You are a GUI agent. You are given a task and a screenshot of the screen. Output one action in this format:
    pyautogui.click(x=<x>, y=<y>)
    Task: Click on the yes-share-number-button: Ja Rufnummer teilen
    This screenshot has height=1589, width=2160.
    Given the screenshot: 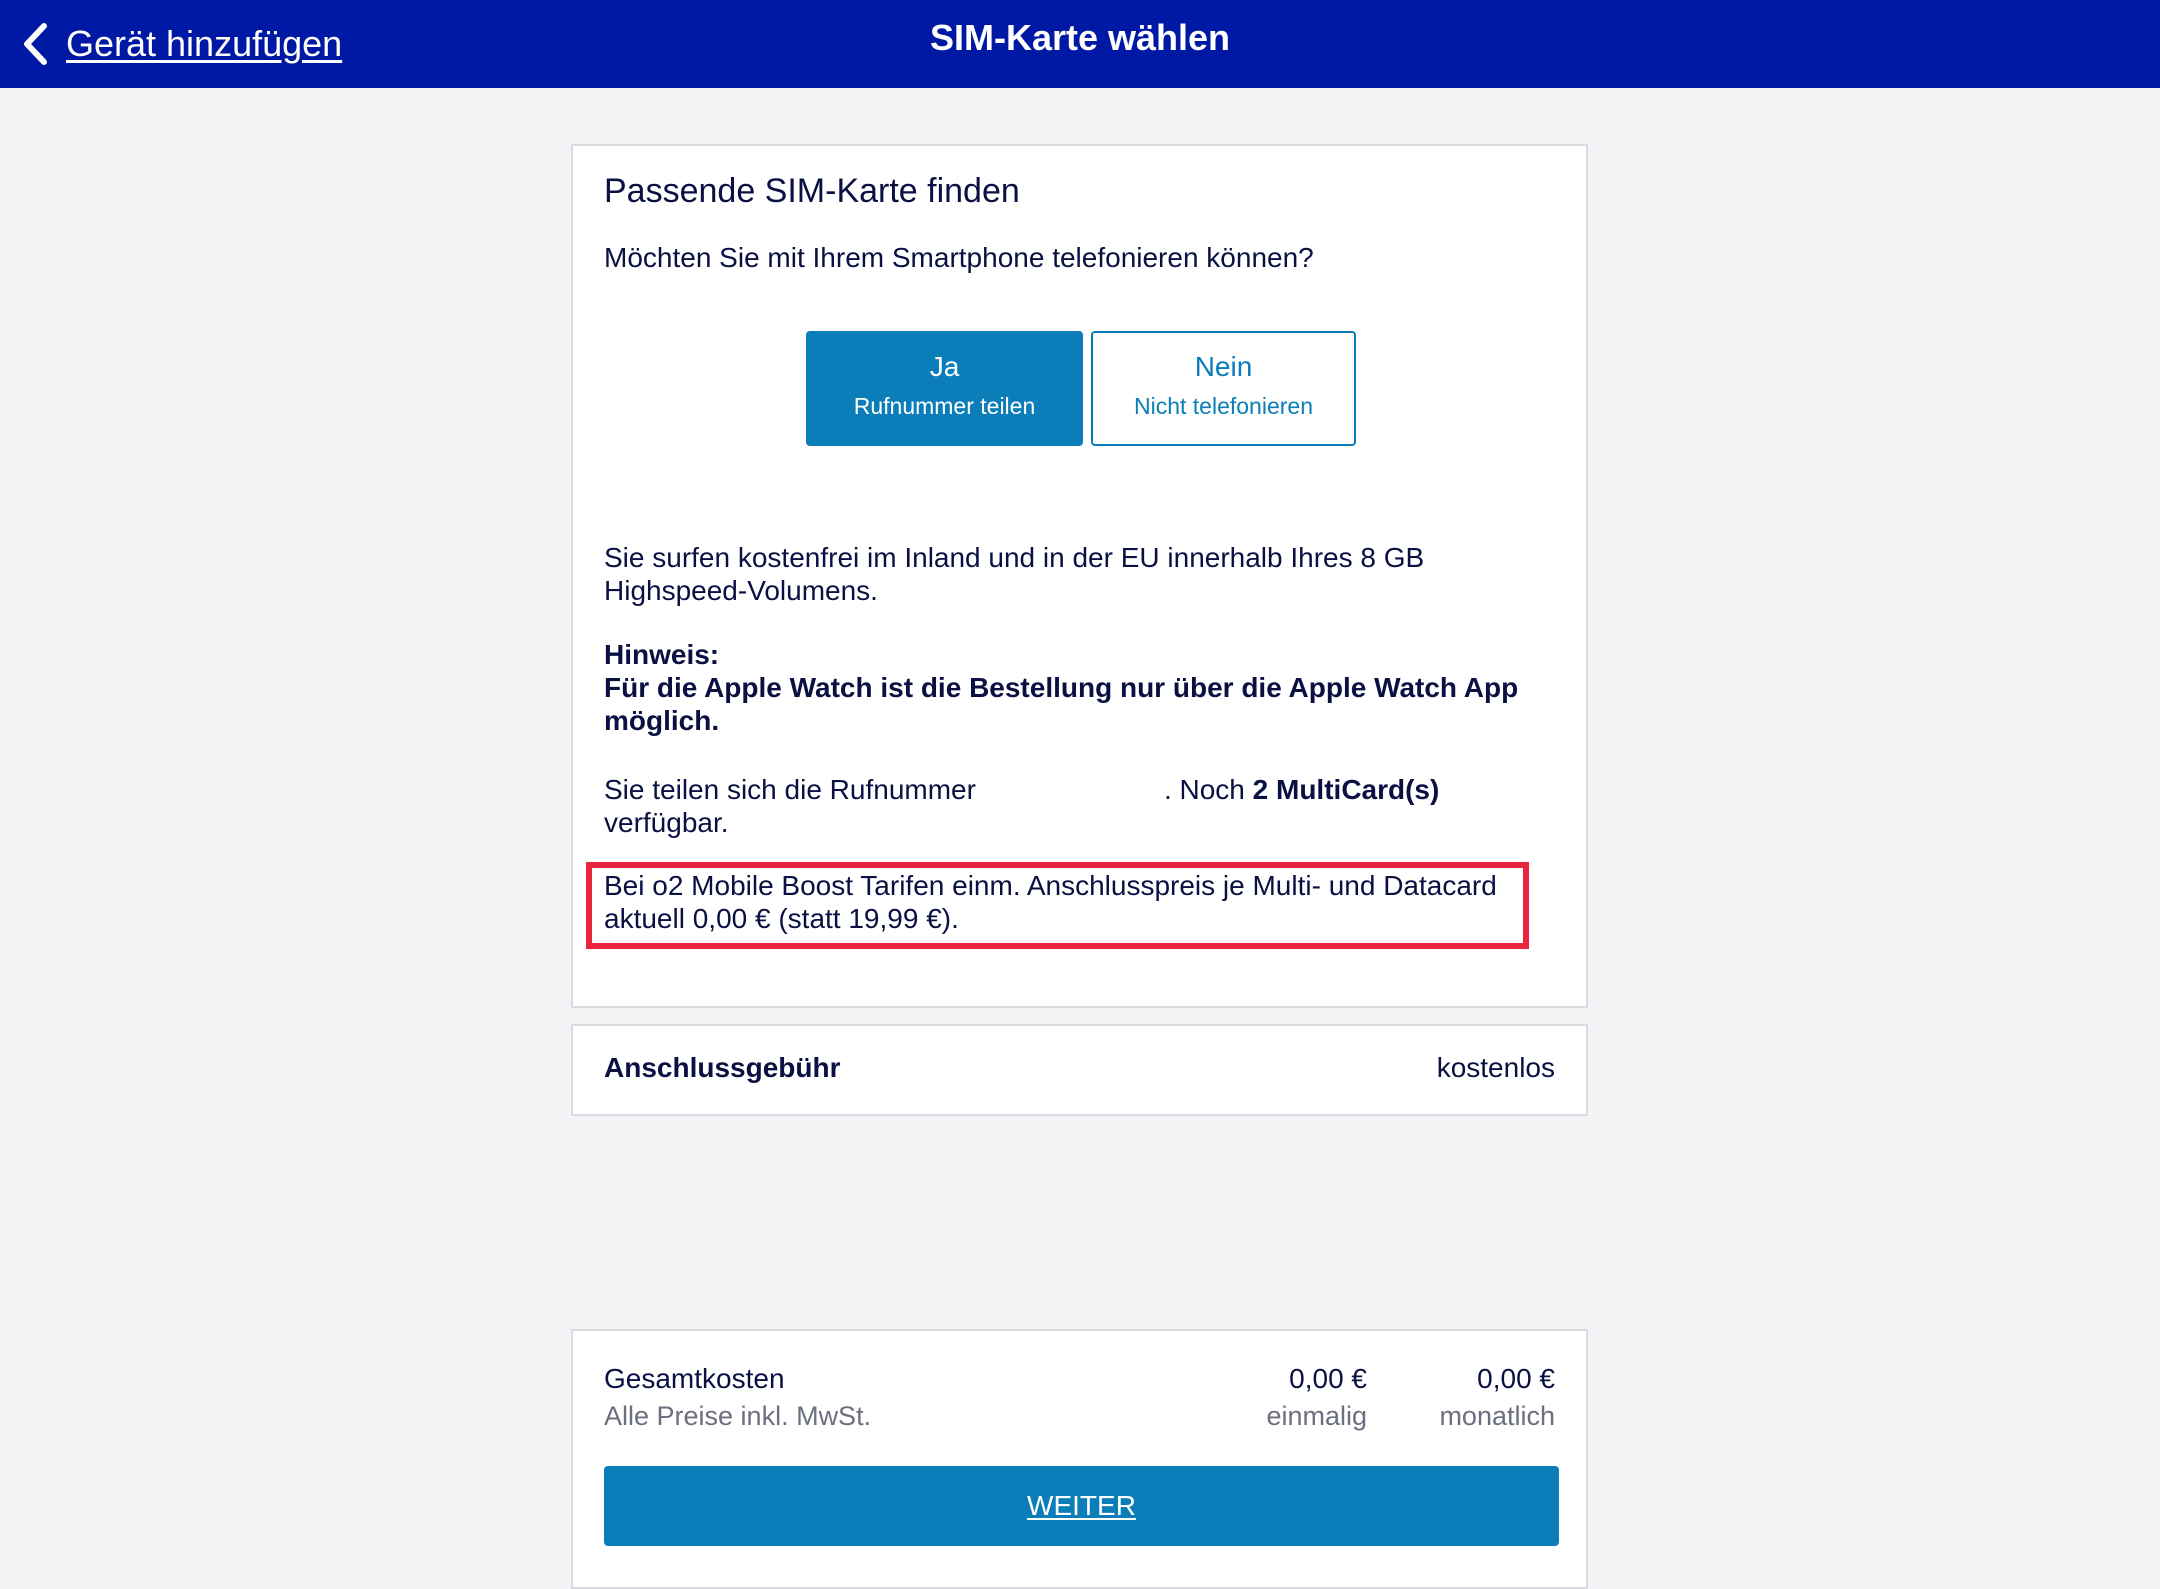 What is the action you would take?
    pyautogui.click(x=944, y=388)
    